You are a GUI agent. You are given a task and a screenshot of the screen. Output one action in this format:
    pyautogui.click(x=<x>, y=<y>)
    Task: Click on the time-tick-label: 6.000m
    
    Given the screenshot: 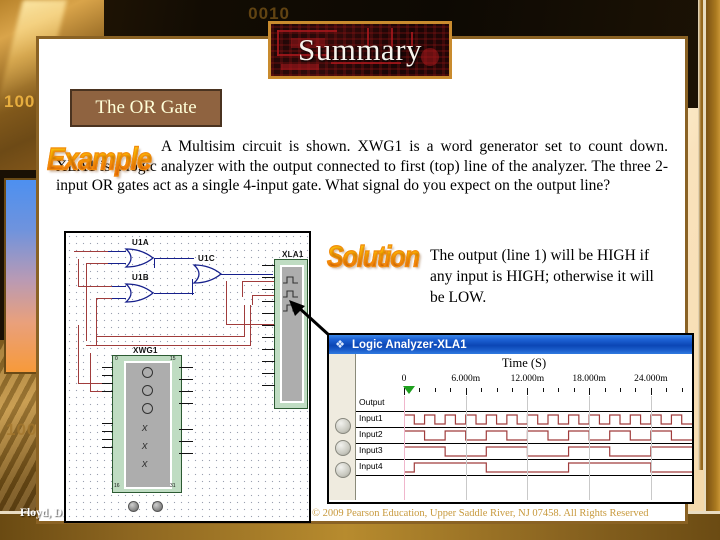 What is the action you would take?
    pyautogui.click(x=466, y=379)
    